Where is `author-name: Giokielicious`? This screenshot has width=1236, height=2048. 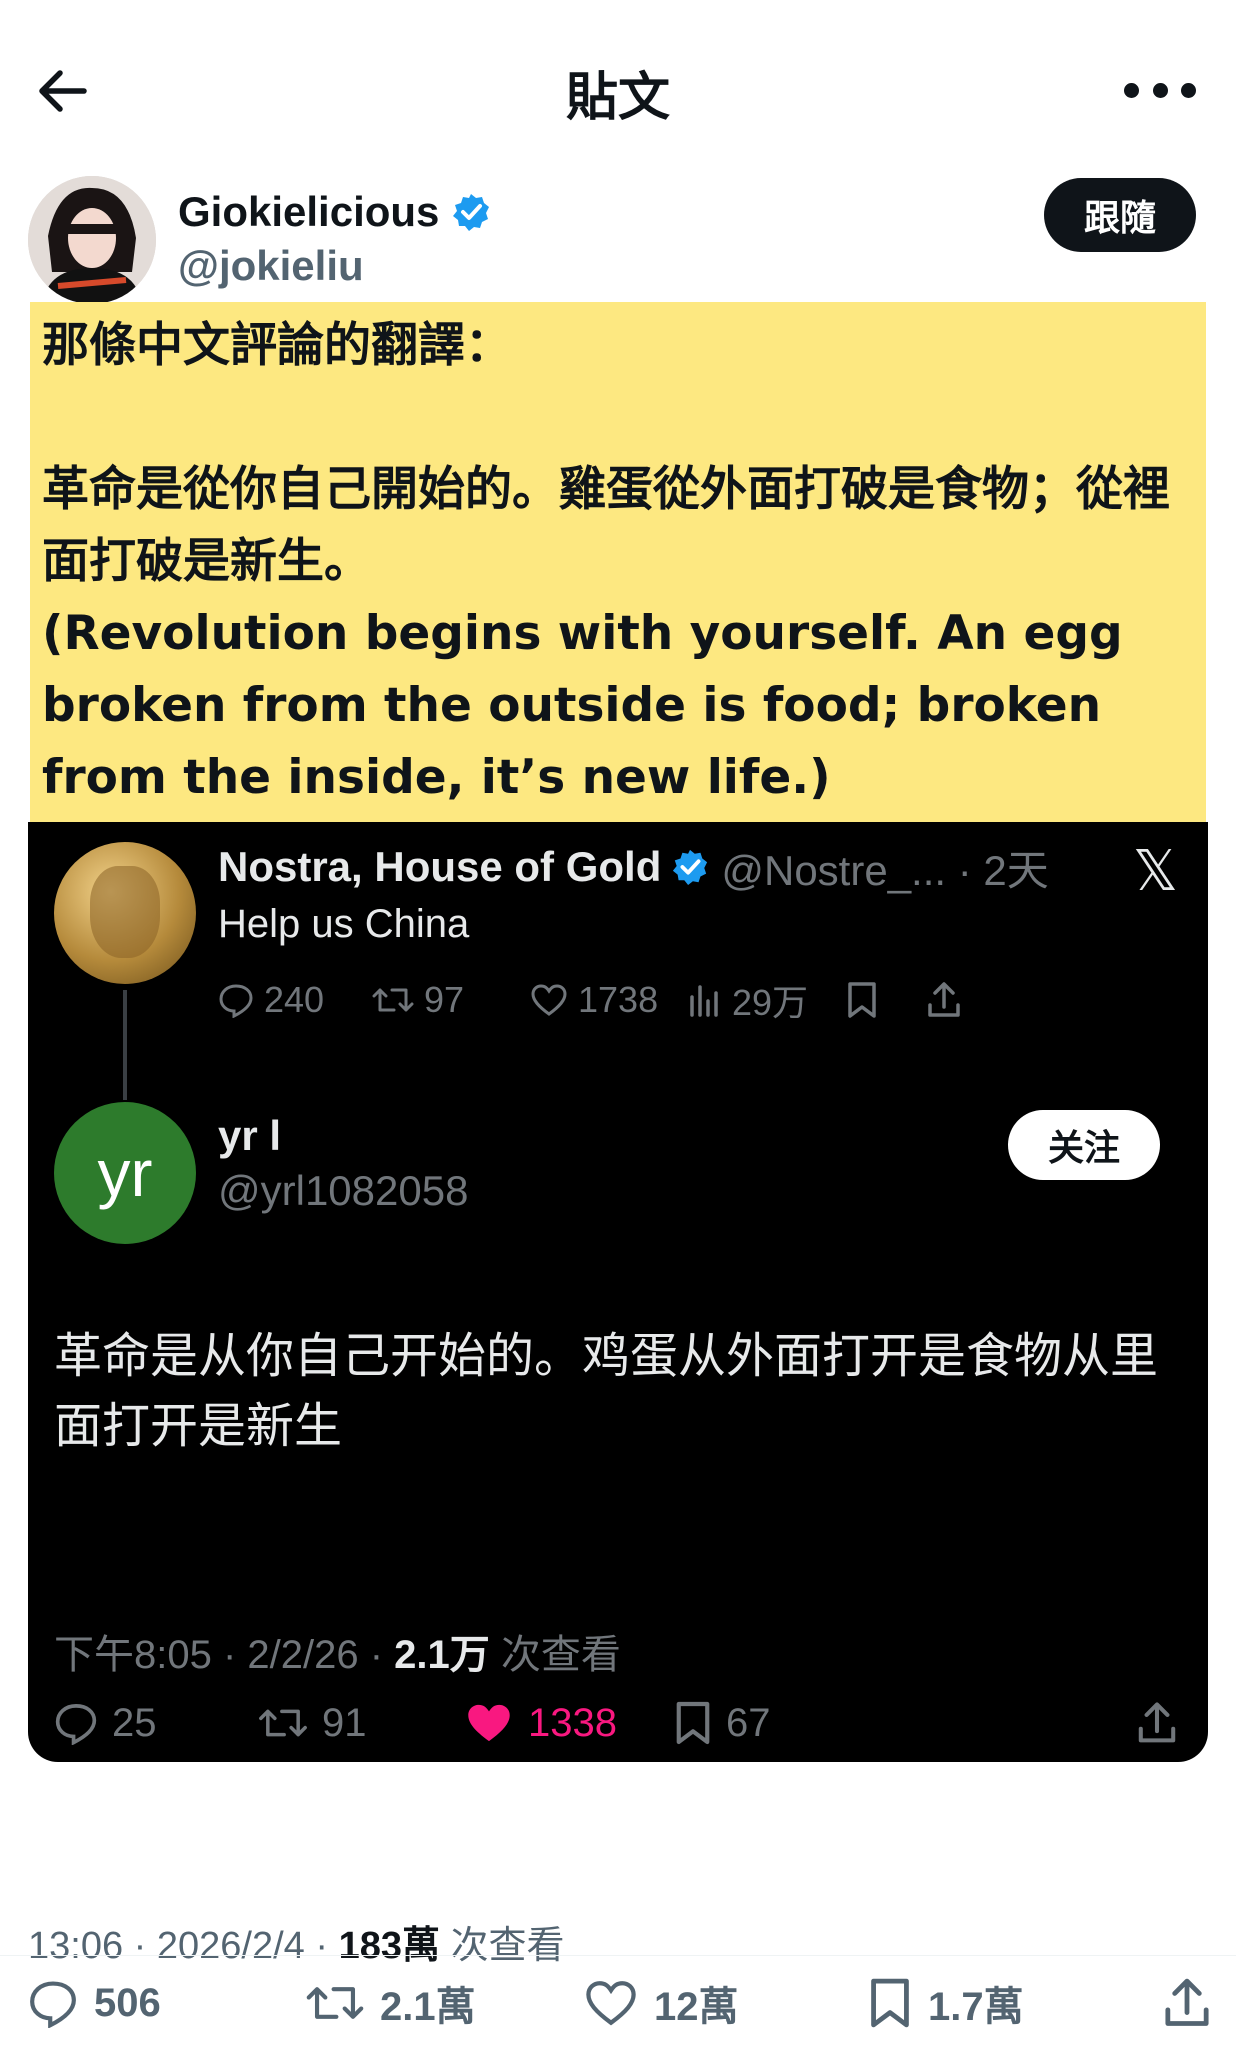
author-name: Giokielicious is located at coordinates (334, 212).